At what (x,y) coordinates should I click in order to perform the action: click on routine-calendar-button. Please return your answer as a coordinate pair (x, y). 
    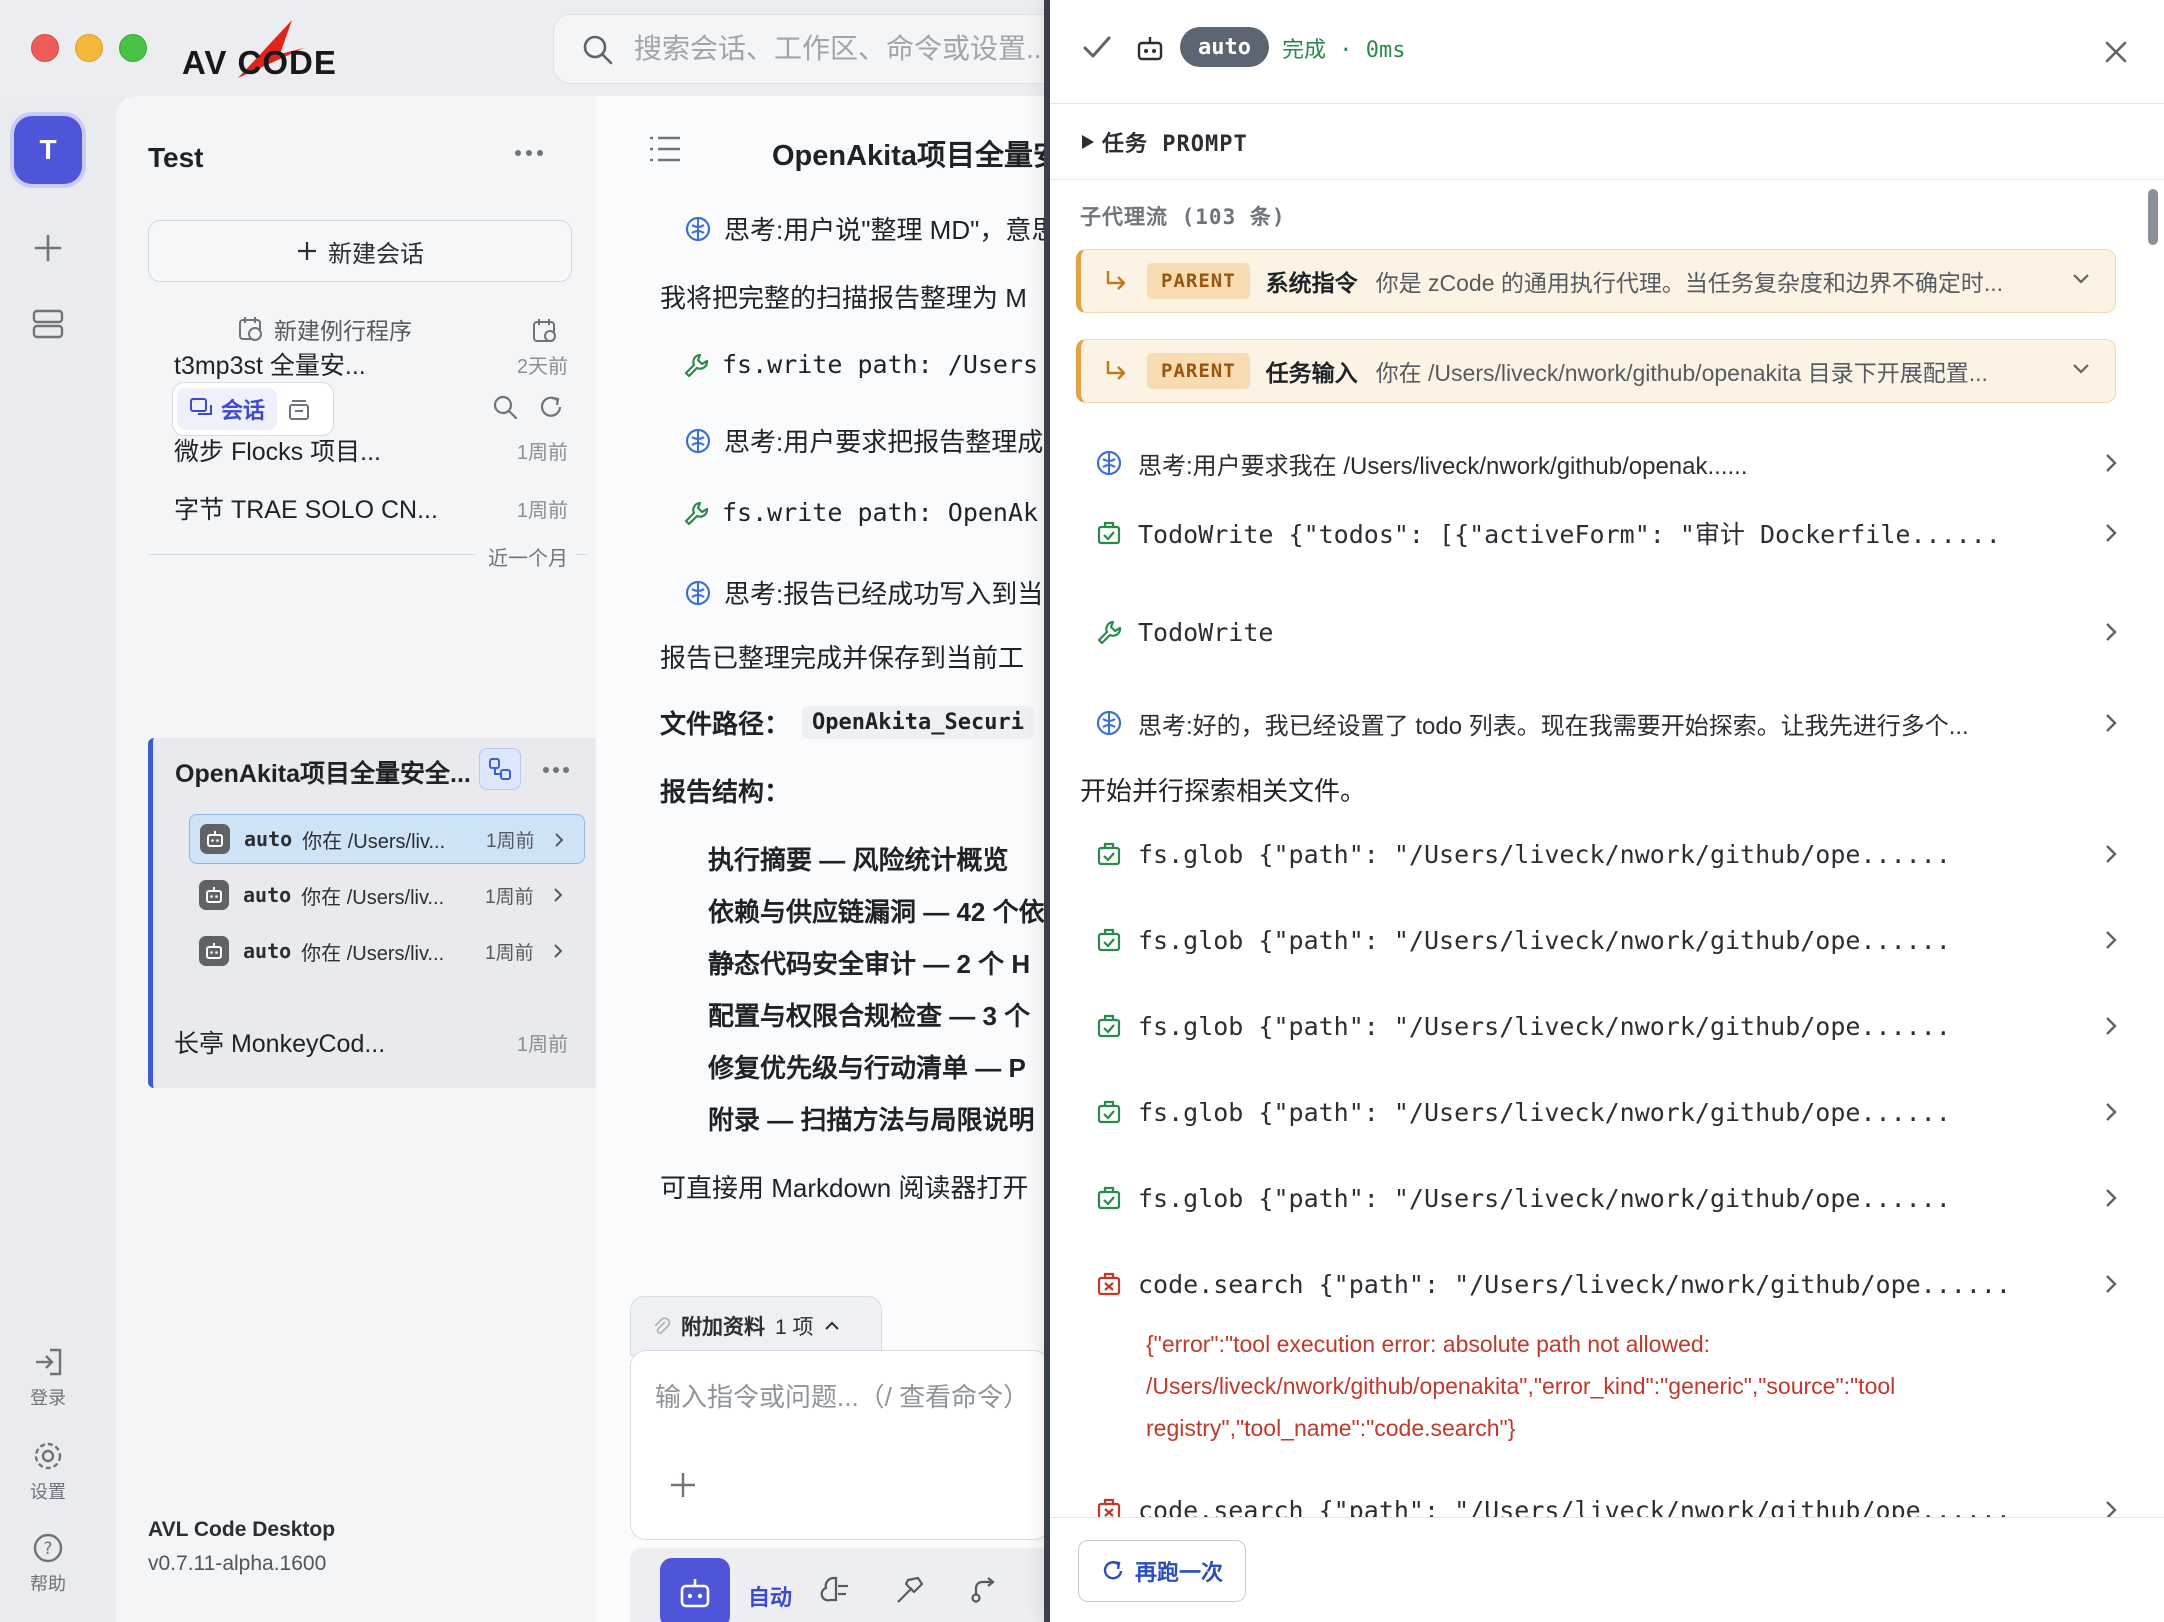
    Looking at the image, I should click on (545, 331).